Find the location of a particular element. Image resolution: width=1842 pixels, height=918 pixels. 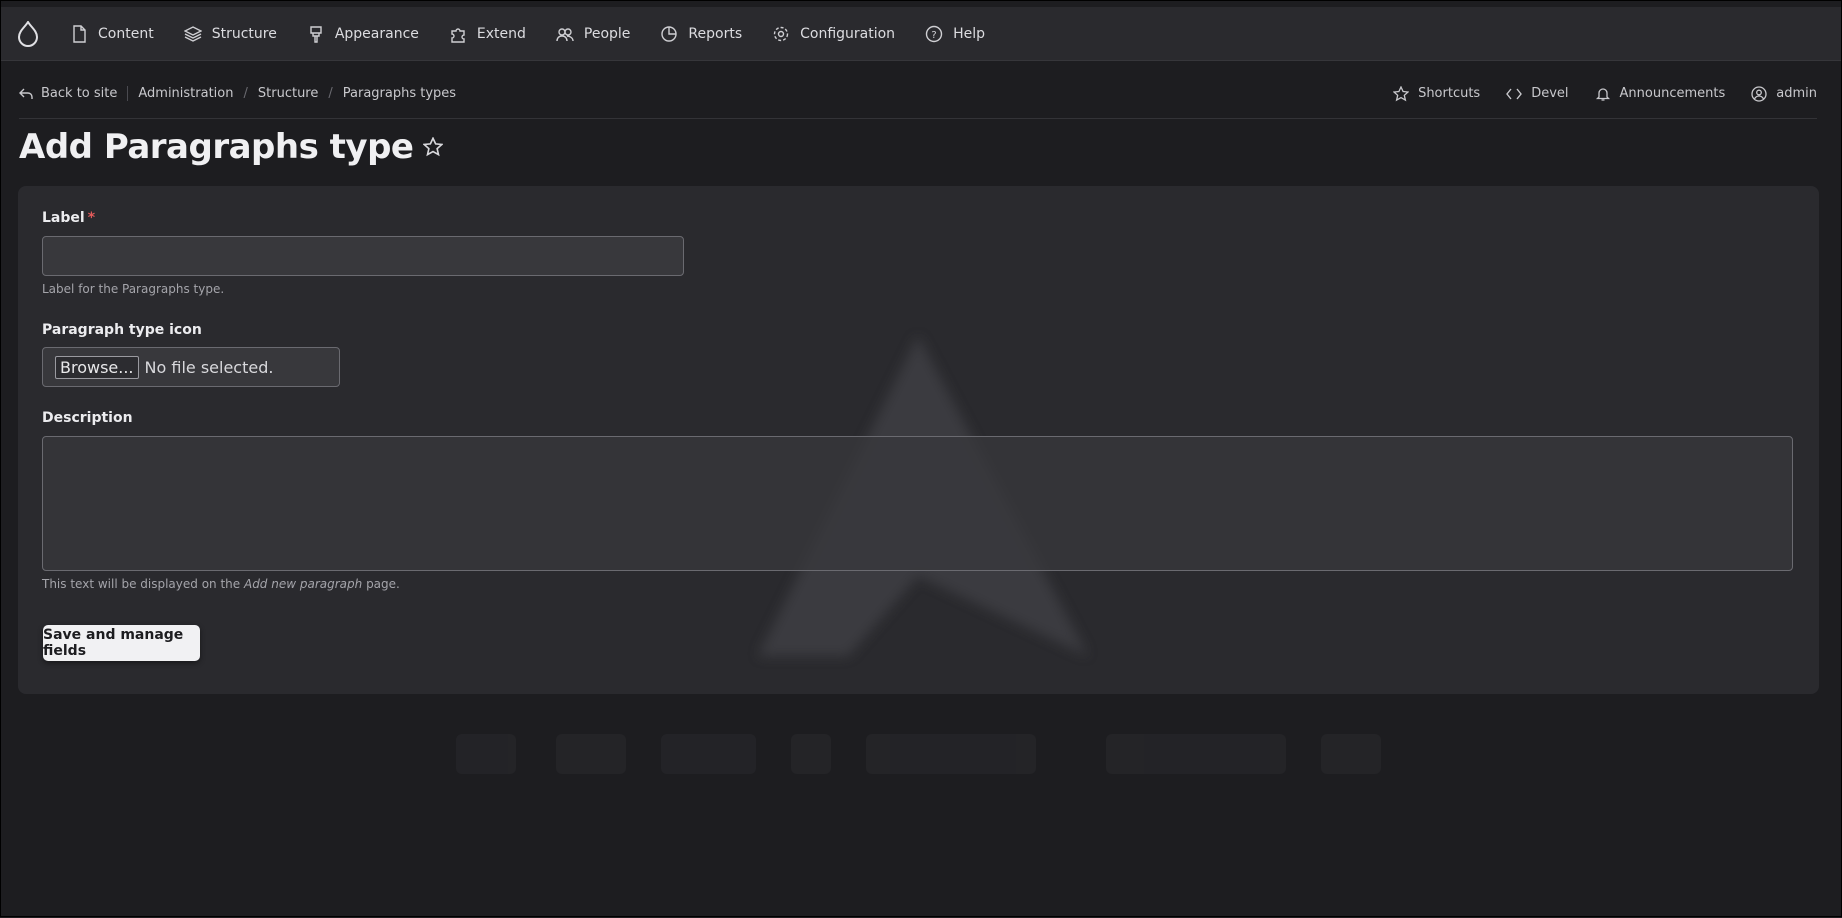

help-icon: ? is located at coordinates (934, 33).